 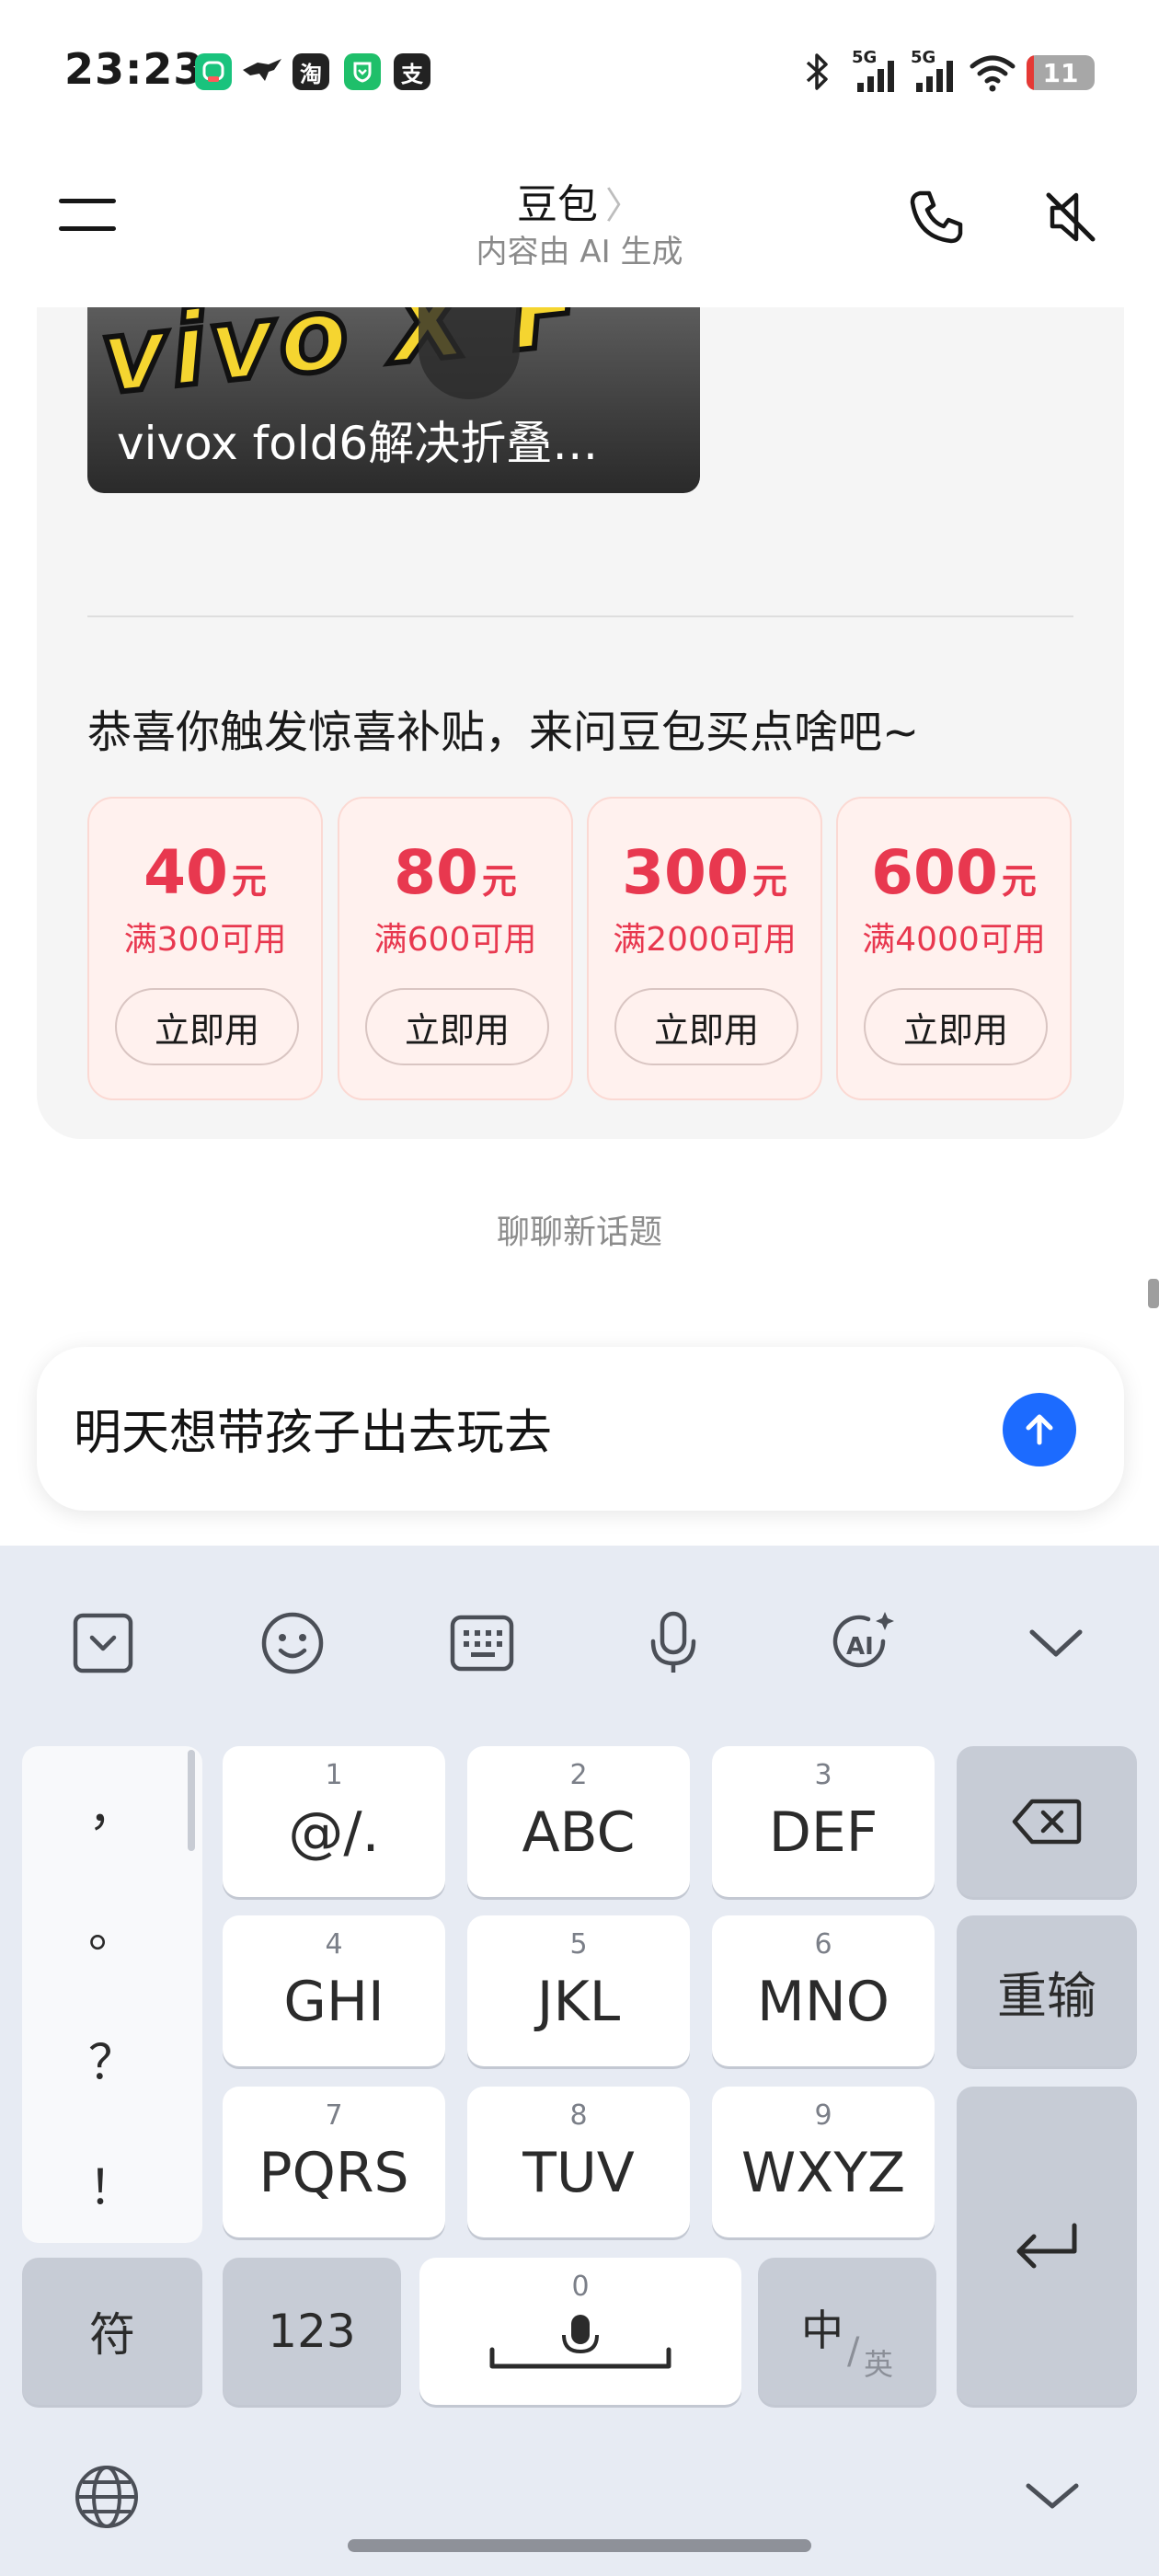 I want to click on coupon-card: 300 元 满2000可用 立即用, so click(x=704, y=949).